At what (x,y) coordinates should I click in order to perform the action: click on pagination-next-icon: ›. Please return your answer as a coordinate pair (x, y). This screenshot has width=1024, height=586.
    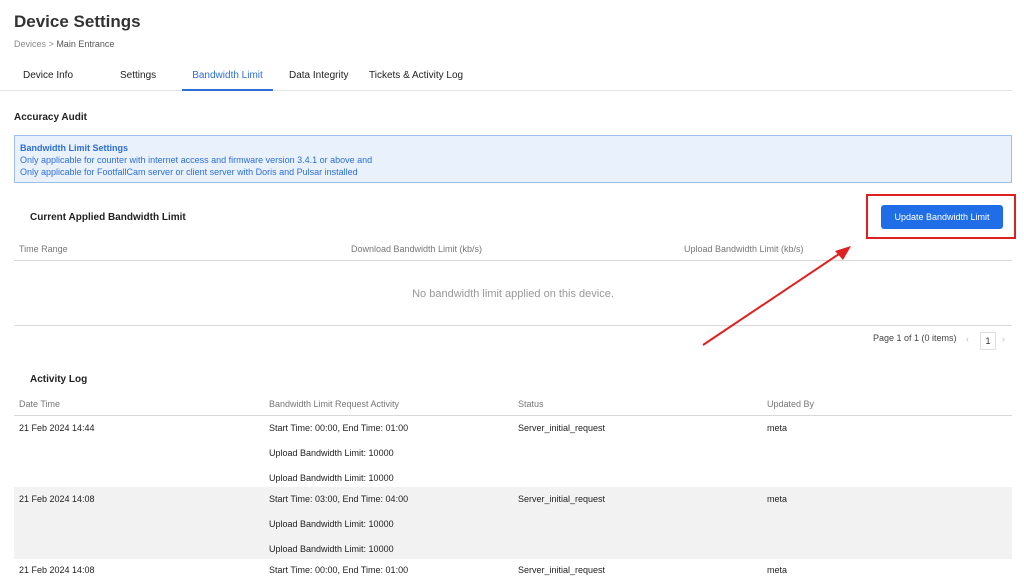
    Looking at the image, I should click on (1003, 339).